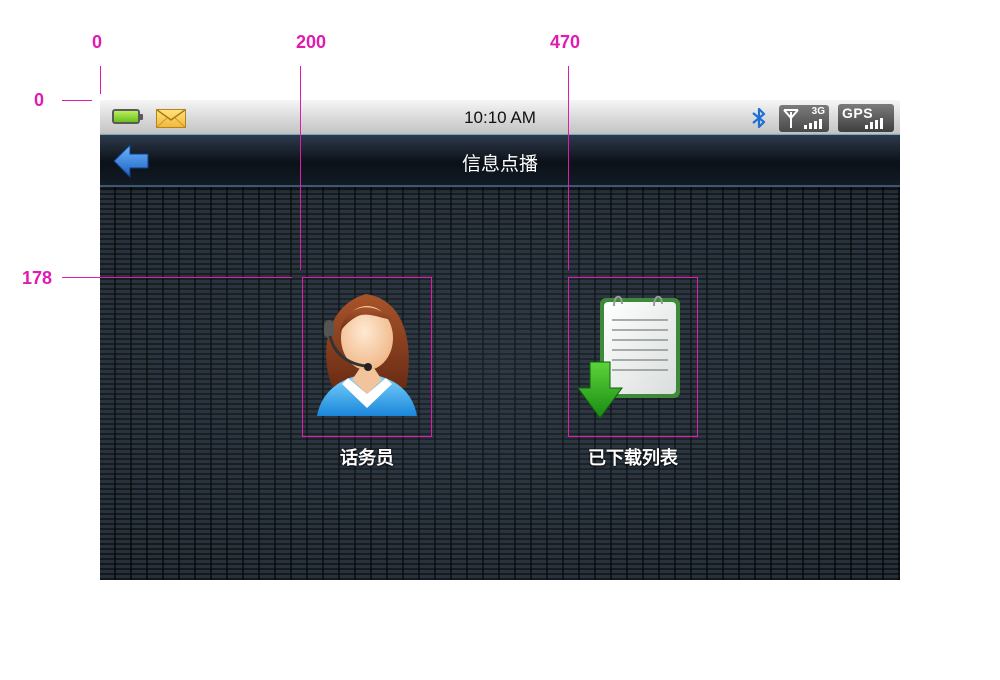 The width and height of the screenshot is (1000, 680). Describe the element at coordinates (759, 120) in the screenshot. I see `bluetooth-icon` at that location.